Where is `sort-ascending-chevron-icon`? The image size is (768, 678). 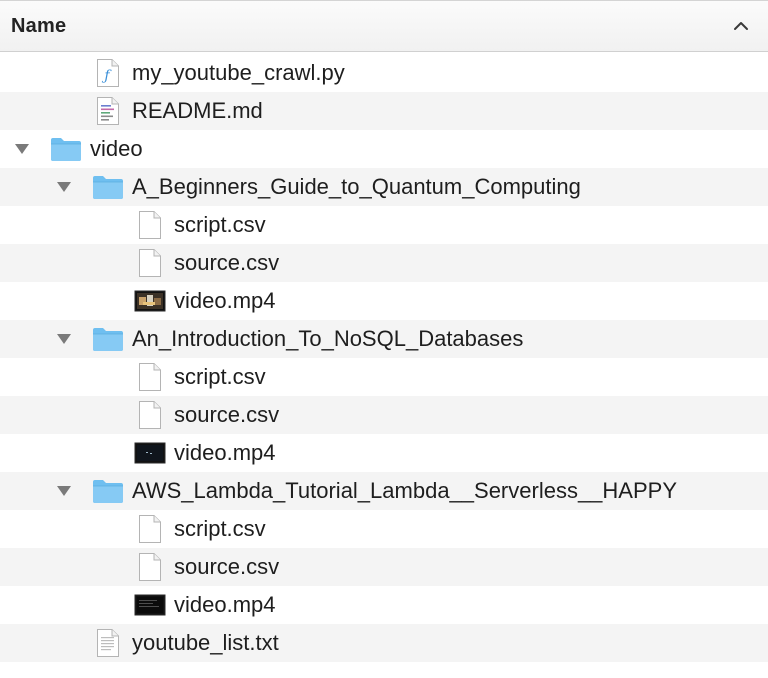
sort-ascending-chevron-icon is located at coordinates (741, 26).